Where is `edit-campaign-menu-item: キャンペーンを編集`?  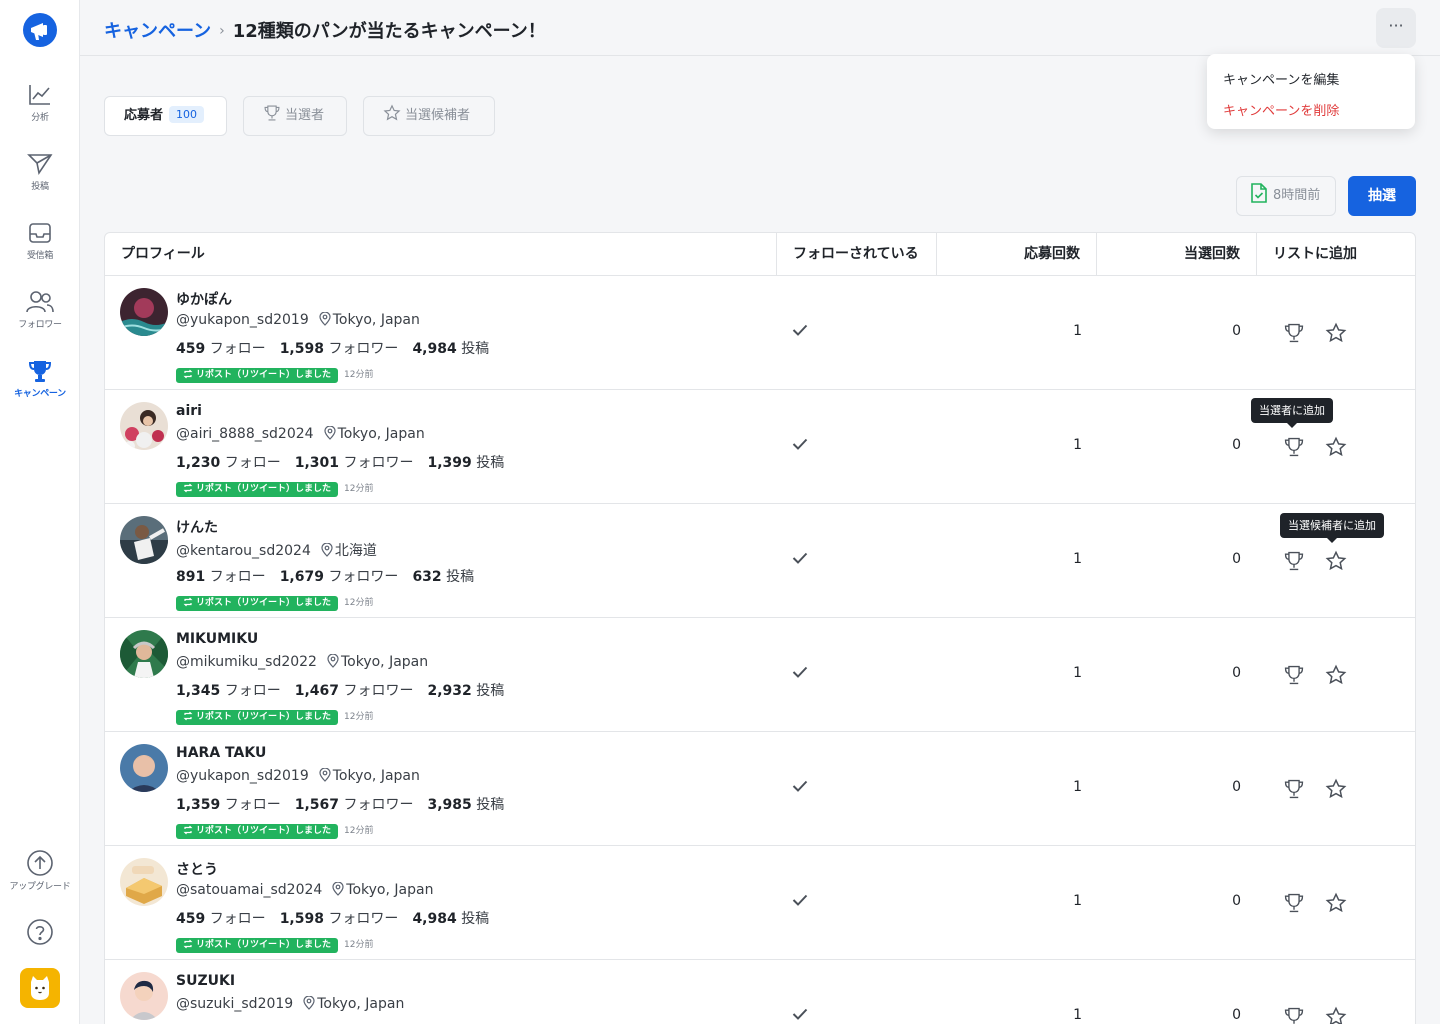 edit-campaign-menu-item: キャンペーンを編集 is located at coordinates (1311, 80).